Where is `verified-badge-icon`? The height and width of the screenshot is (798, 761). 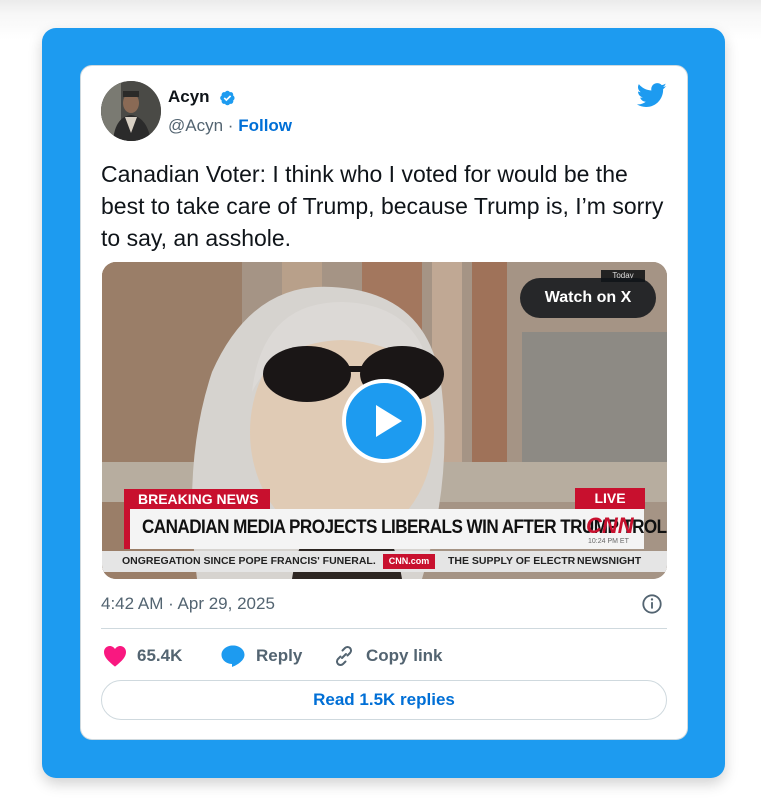 verified-badge-icon is located at coordinates (227, 98).